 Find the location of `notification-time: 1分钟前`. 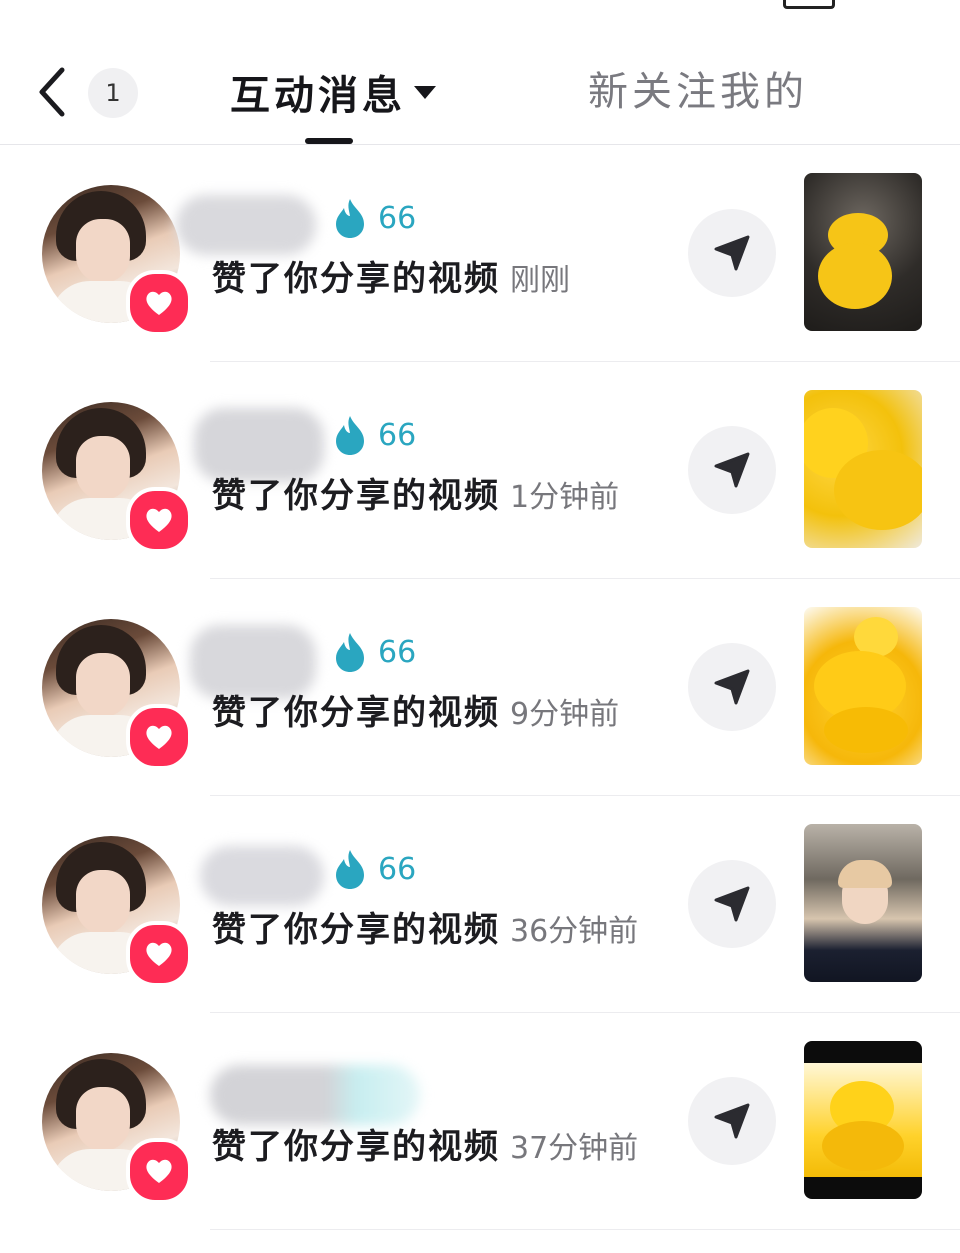

notification-time: 1分钟前 is located at coordinates (565, 497).